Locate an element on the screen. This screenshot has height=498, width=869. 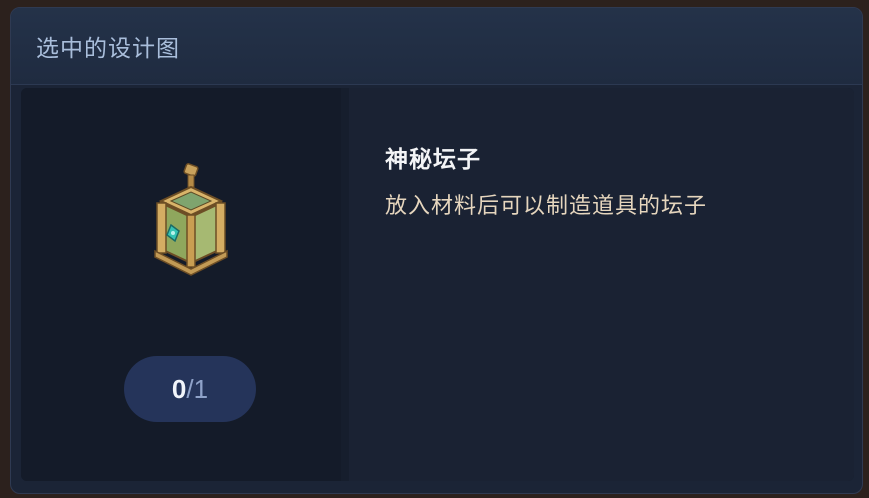
count-owned: 0 is located at coordinates (179, 389).